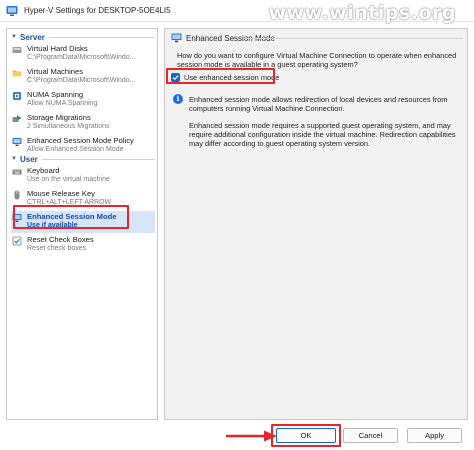  Describe the element at coordinates (17, 142) in the screenshot. I see `session-policy-icon` at that location.